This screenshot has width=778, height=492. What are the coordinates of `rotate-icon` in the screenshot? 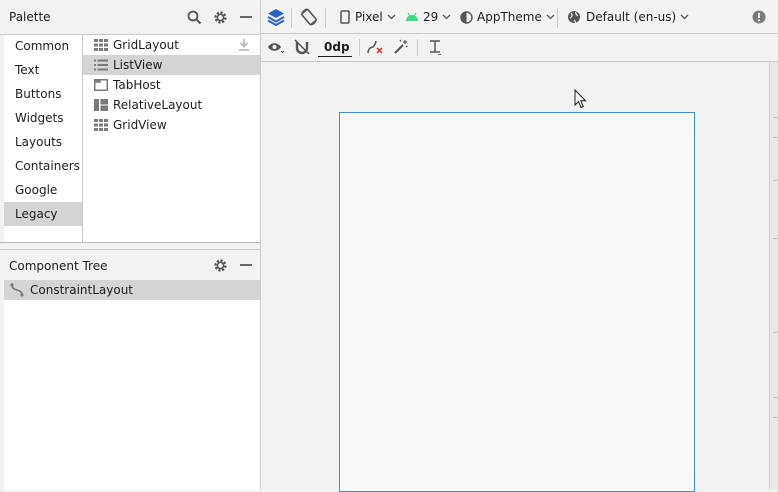 It's located at (309, 17).